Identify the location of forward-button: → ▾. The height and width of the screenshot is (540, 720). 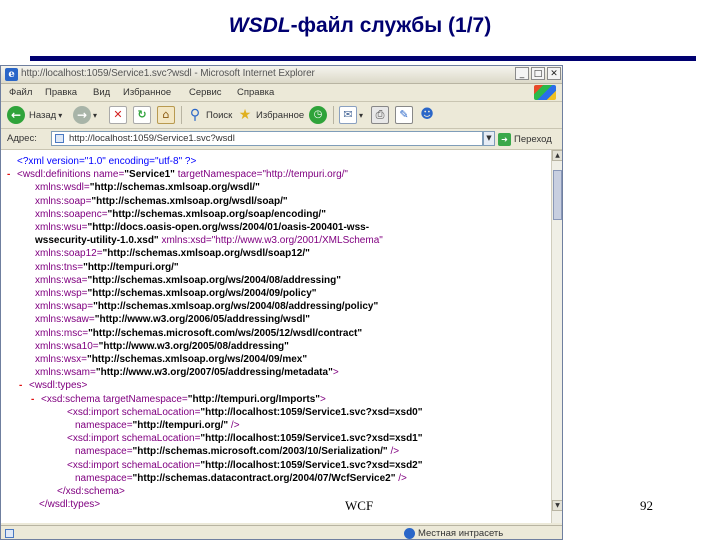
(85, 115).